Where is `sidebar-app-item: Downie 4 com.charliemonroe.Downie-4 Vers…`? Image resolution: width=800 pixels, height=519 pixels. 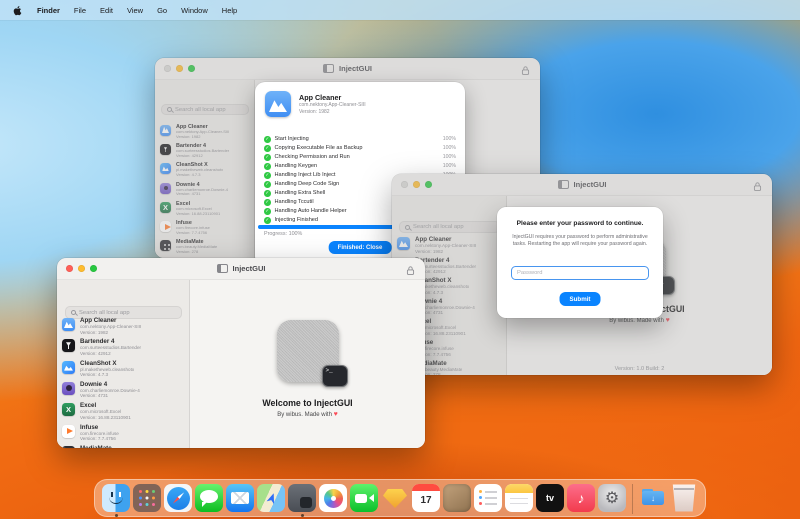 sidebar-app-item: Downie 4 com.charliemonroe.Downie-4 Vers… is located at coordinates (123, 390).